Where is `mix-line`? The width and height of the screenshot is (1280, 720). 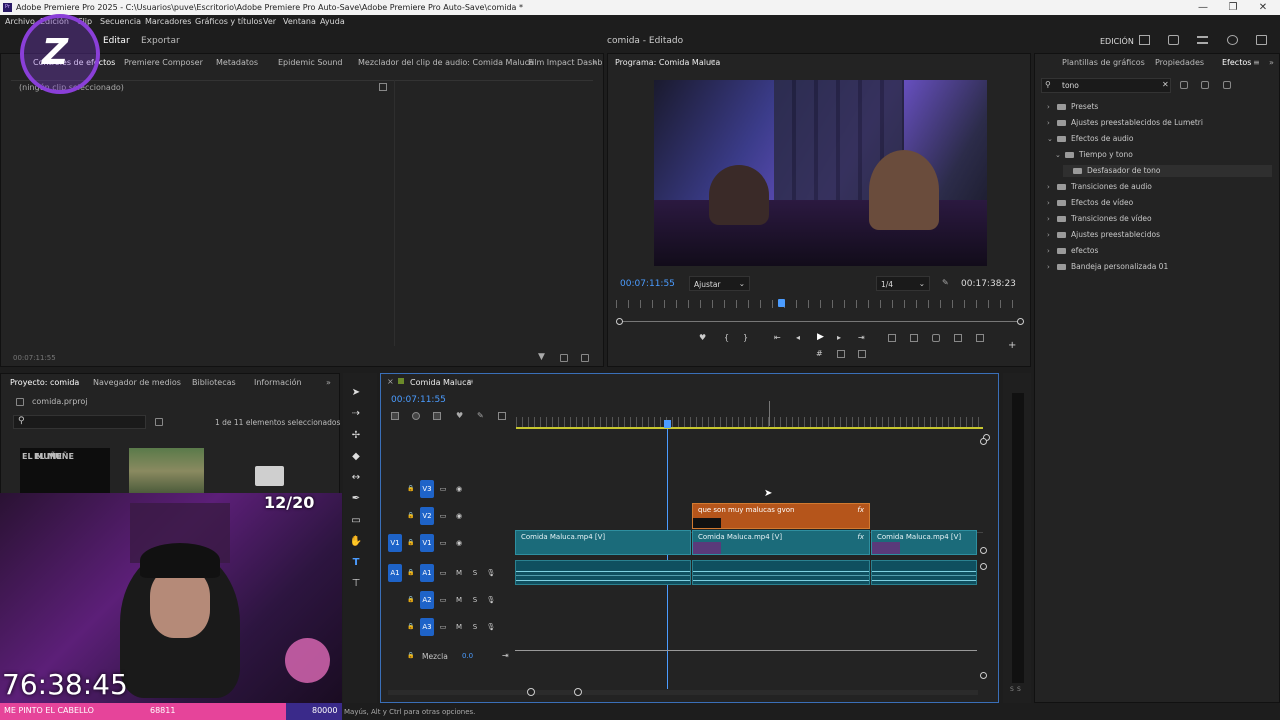 mix-line is located at coordinates (746, 650).